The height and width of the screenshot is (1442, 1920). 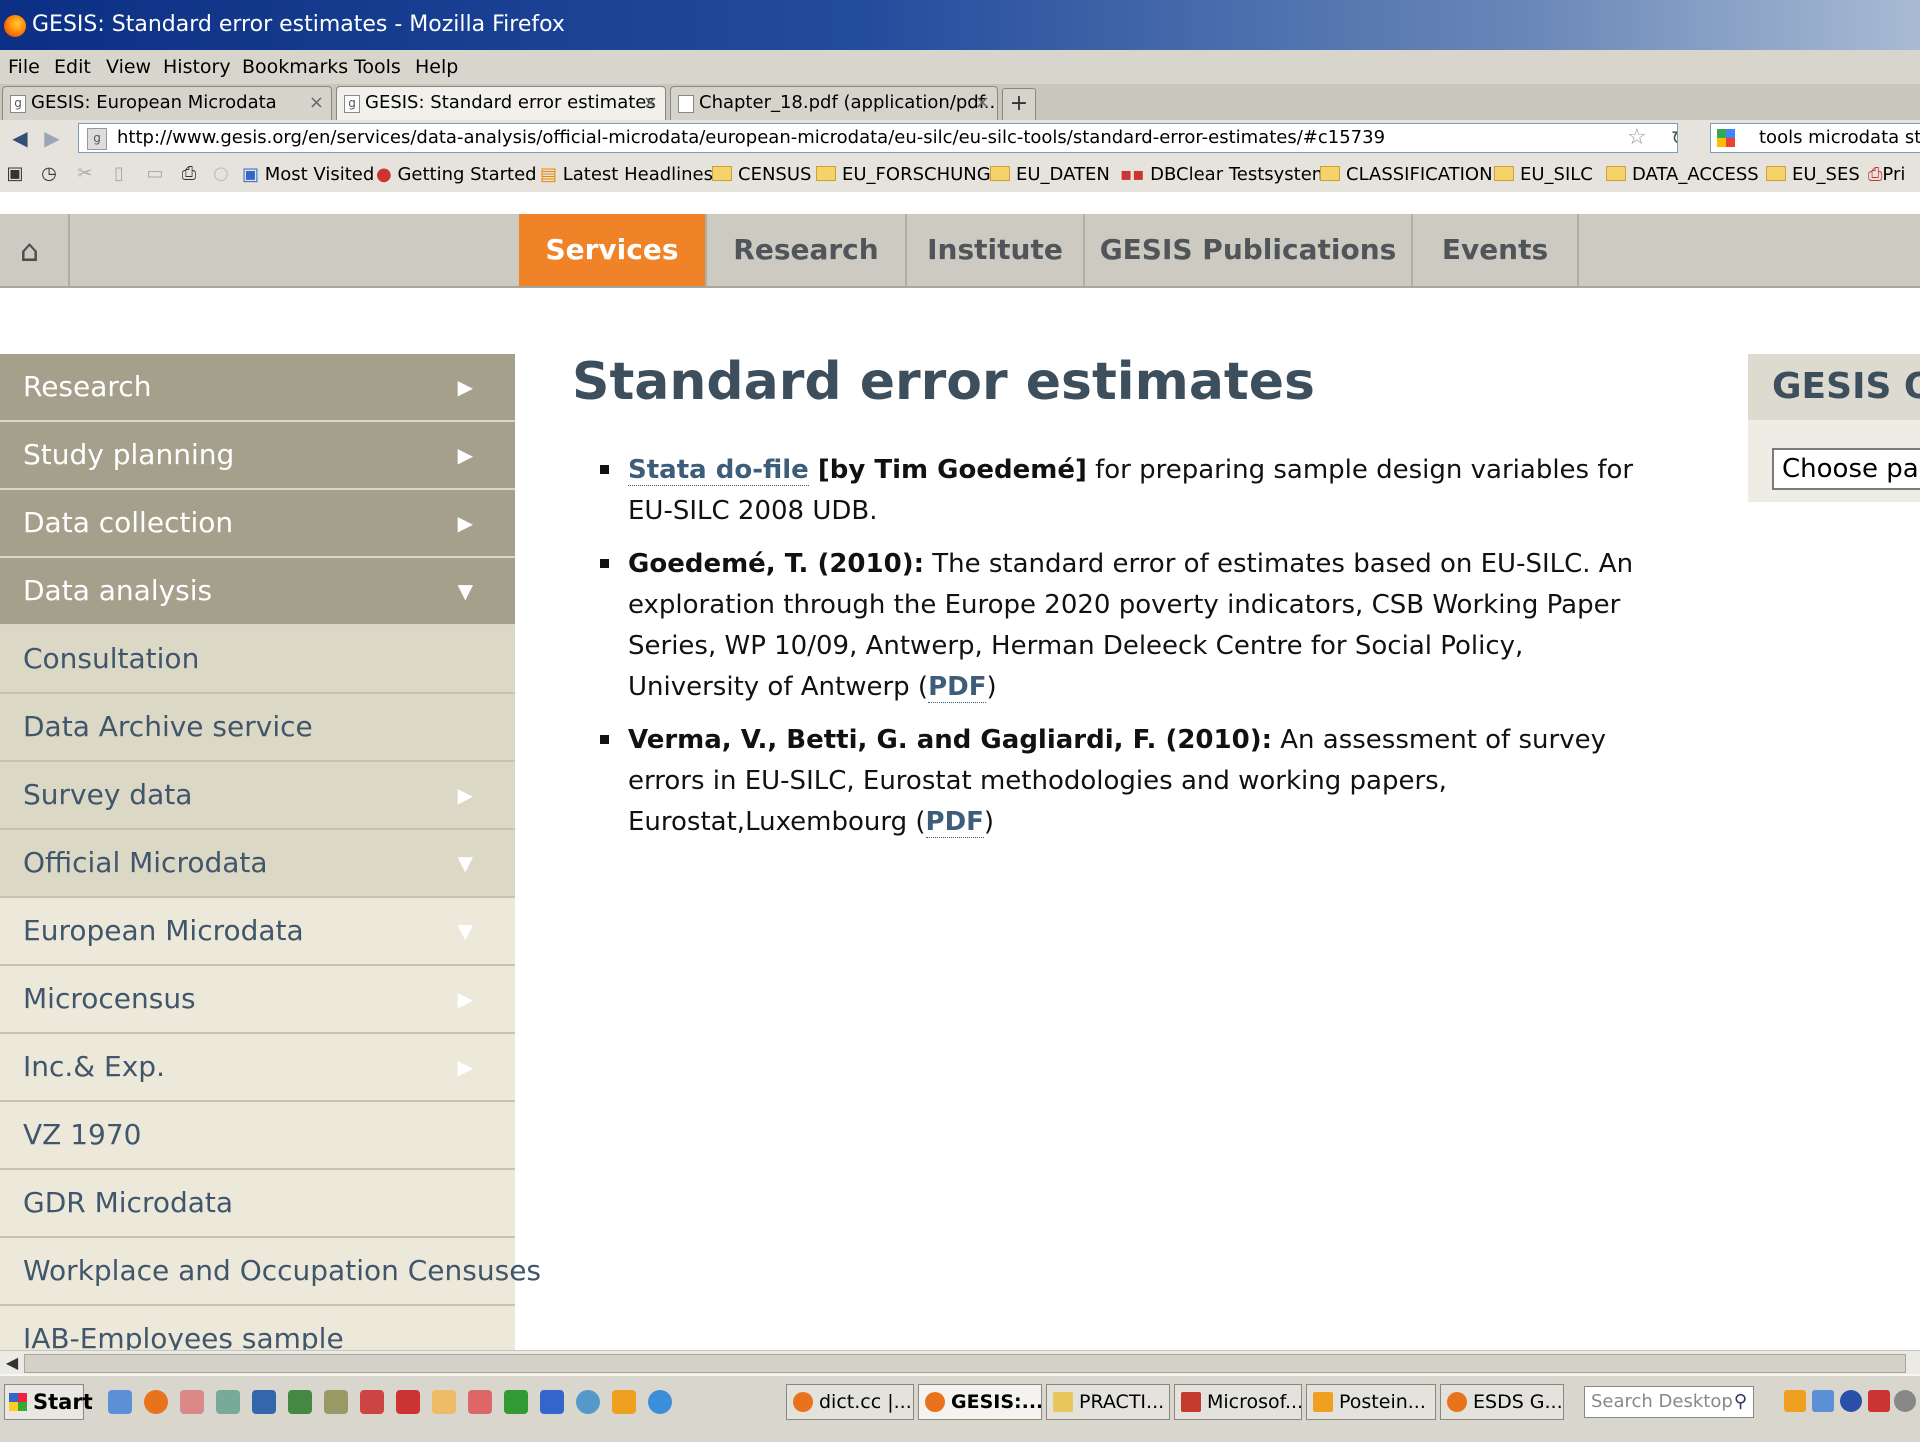 I want to click on bookmark-dbclear-testsystem: ▪▪ DBClear Testsystem, so click(x=1224, y=174).